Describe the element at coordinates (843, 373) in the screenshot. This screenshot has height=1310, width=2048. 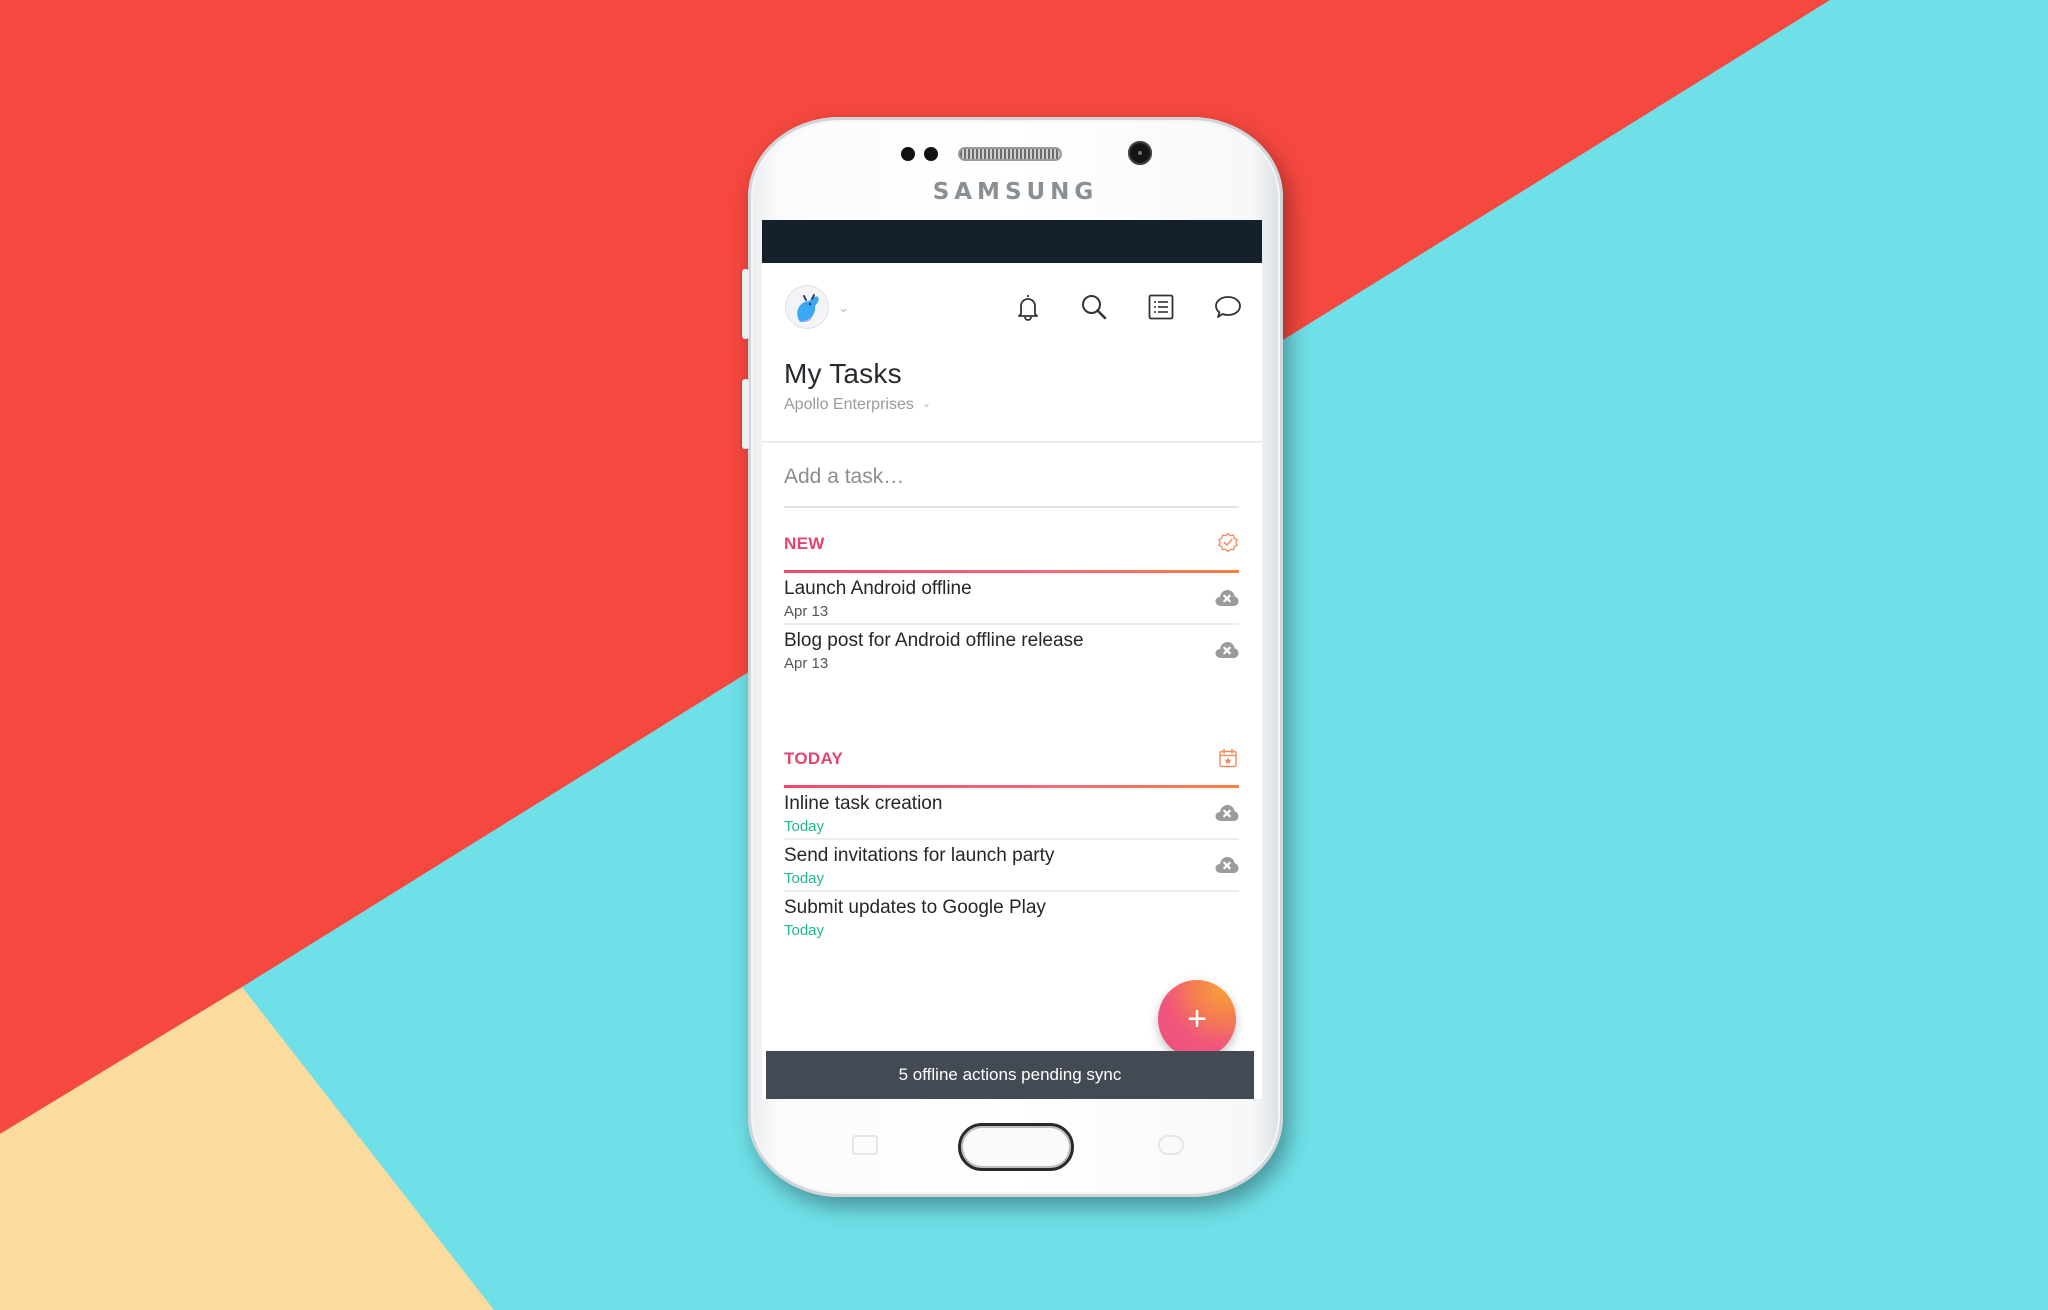
I see `page-title: My Tasks` at that location.